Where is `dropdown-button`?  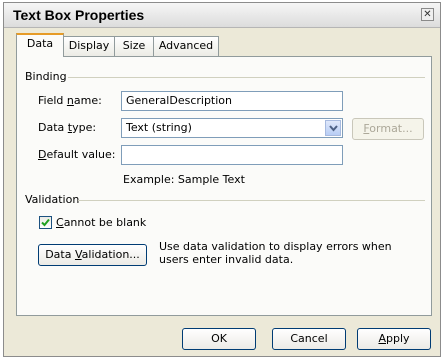 dropdown-button is located at coordinates (333, 128).